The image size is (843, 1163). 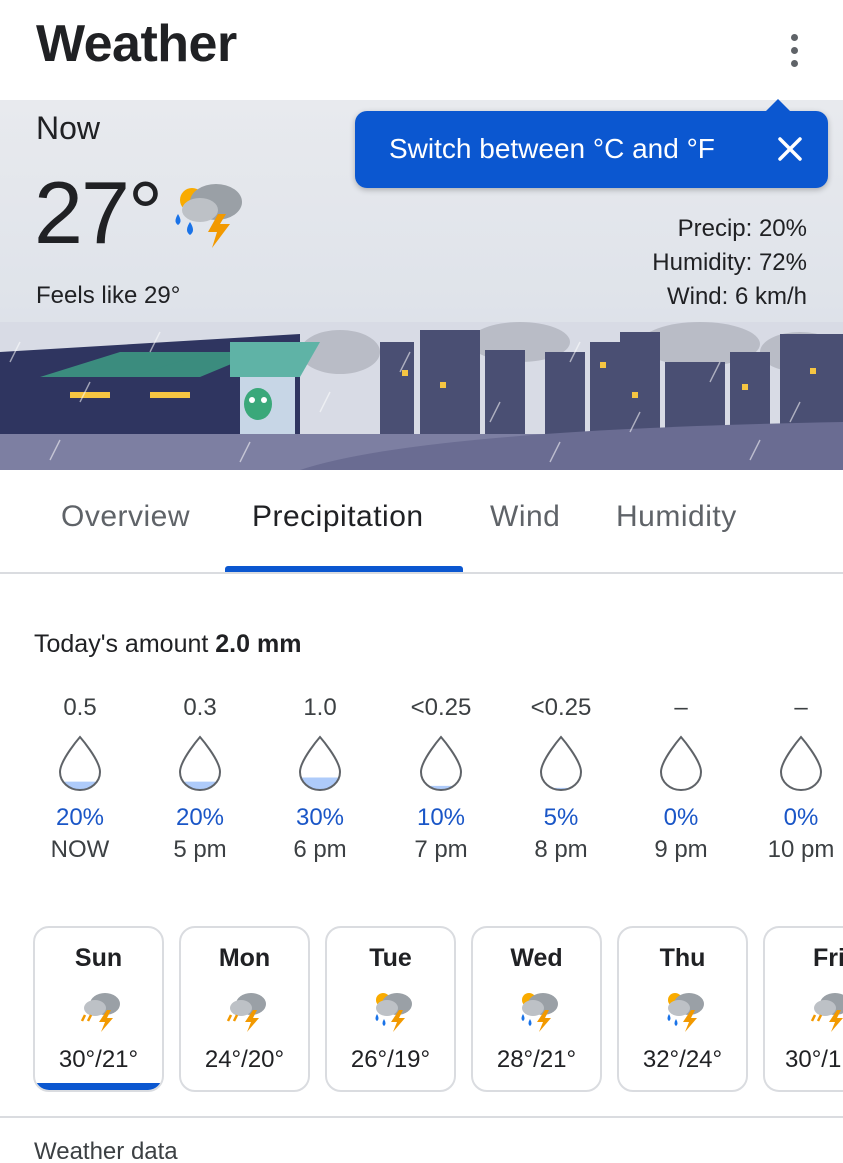 I want to click on app-title: Weather, so click(x=136, y=44).